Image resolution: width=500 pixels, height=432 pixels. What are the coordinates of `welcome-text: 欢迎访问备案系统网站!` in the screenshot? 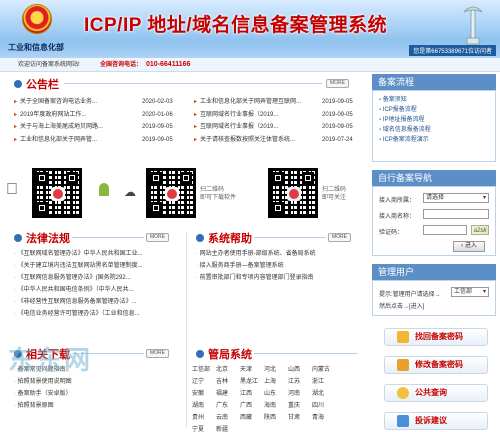 It's located at (49, 65).